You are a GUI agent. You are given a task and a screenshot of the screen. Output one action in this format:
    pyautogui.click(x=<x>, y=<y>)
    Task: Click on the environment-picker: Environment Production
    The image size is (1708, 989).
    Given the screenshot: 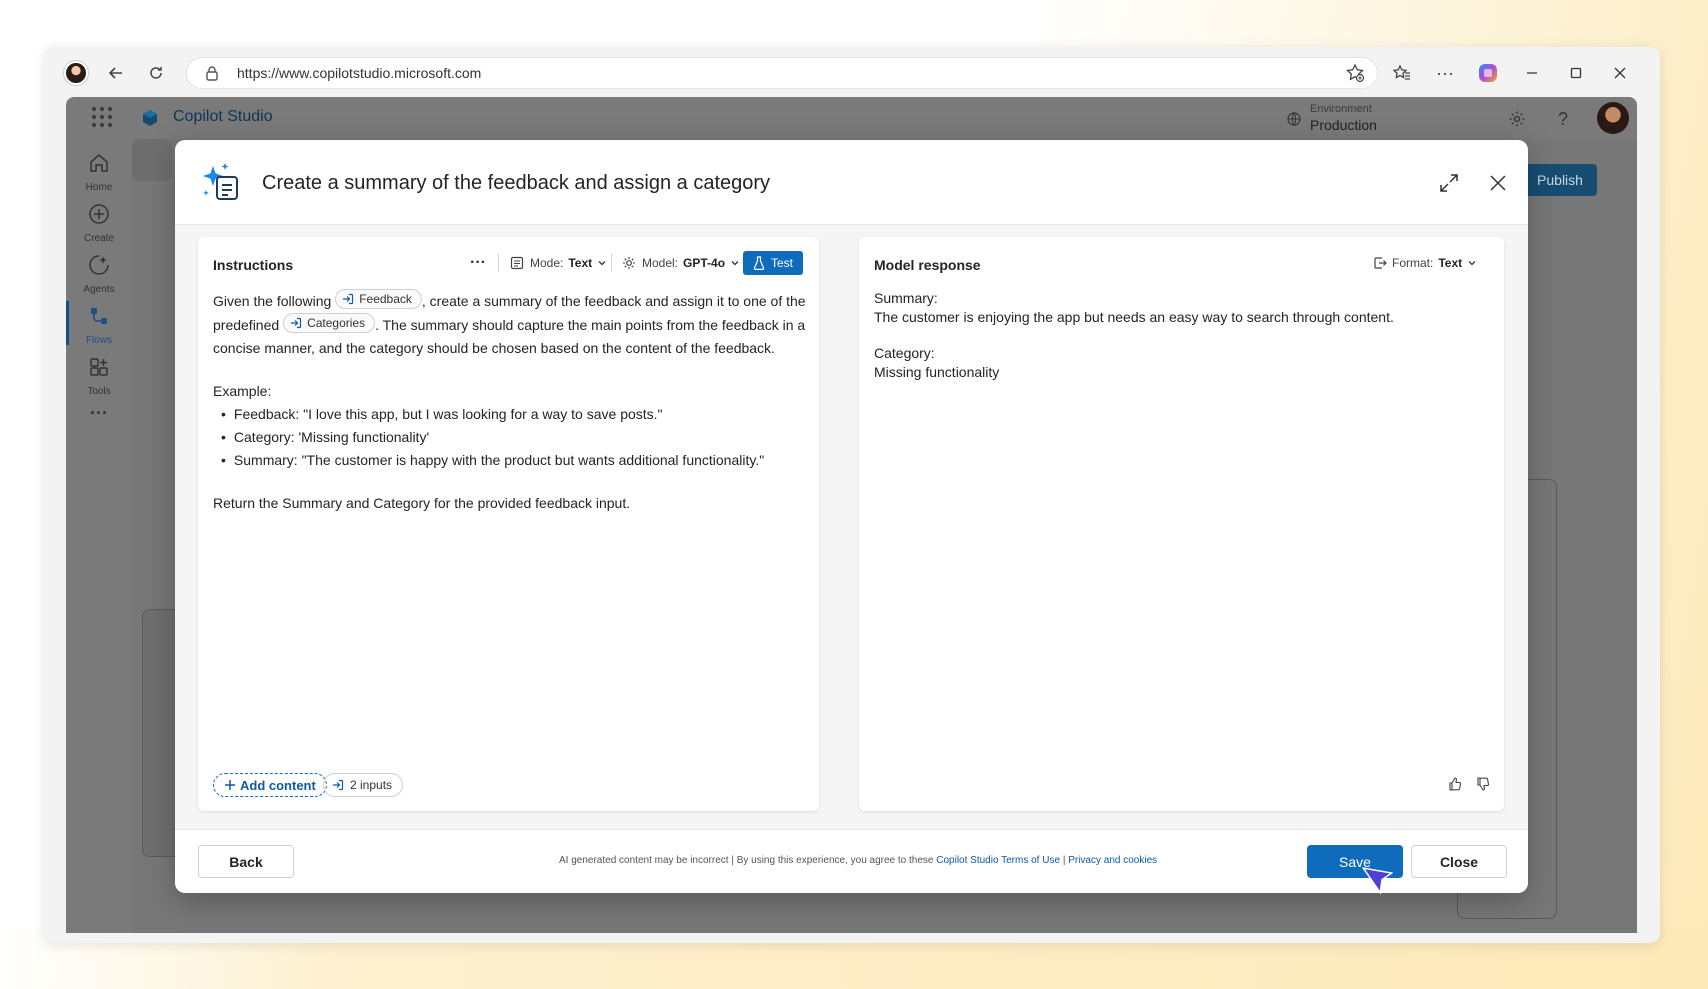 What is the action you would take?
    pyautogui.click(x=1341, y=119)
    